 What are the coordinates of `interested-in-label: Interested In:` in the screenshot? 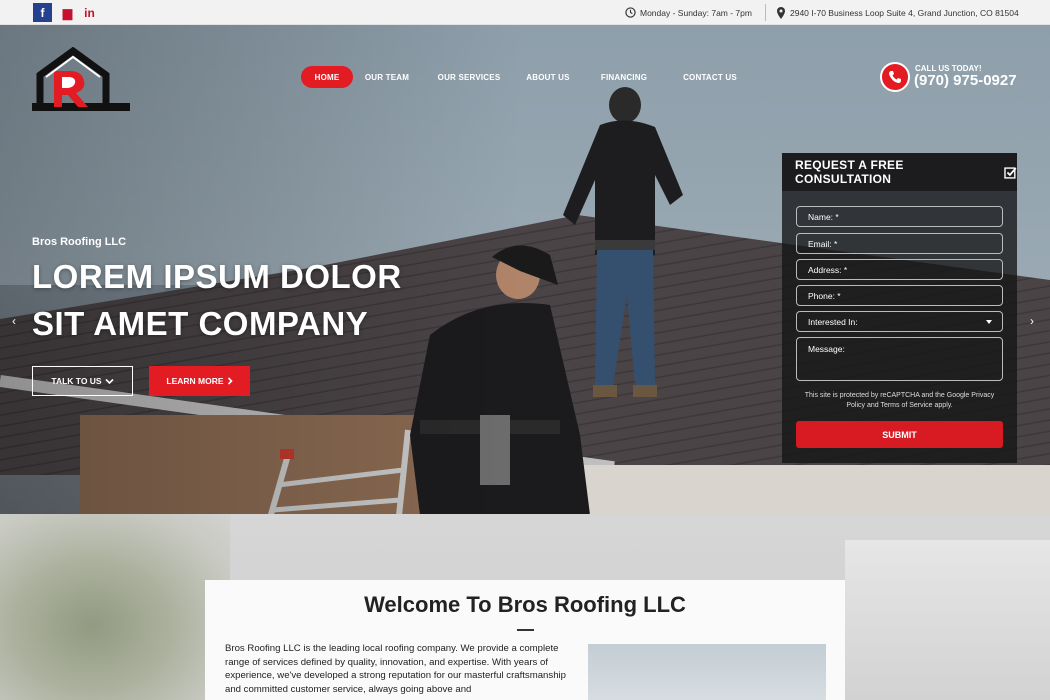 It's located at (833, 321).